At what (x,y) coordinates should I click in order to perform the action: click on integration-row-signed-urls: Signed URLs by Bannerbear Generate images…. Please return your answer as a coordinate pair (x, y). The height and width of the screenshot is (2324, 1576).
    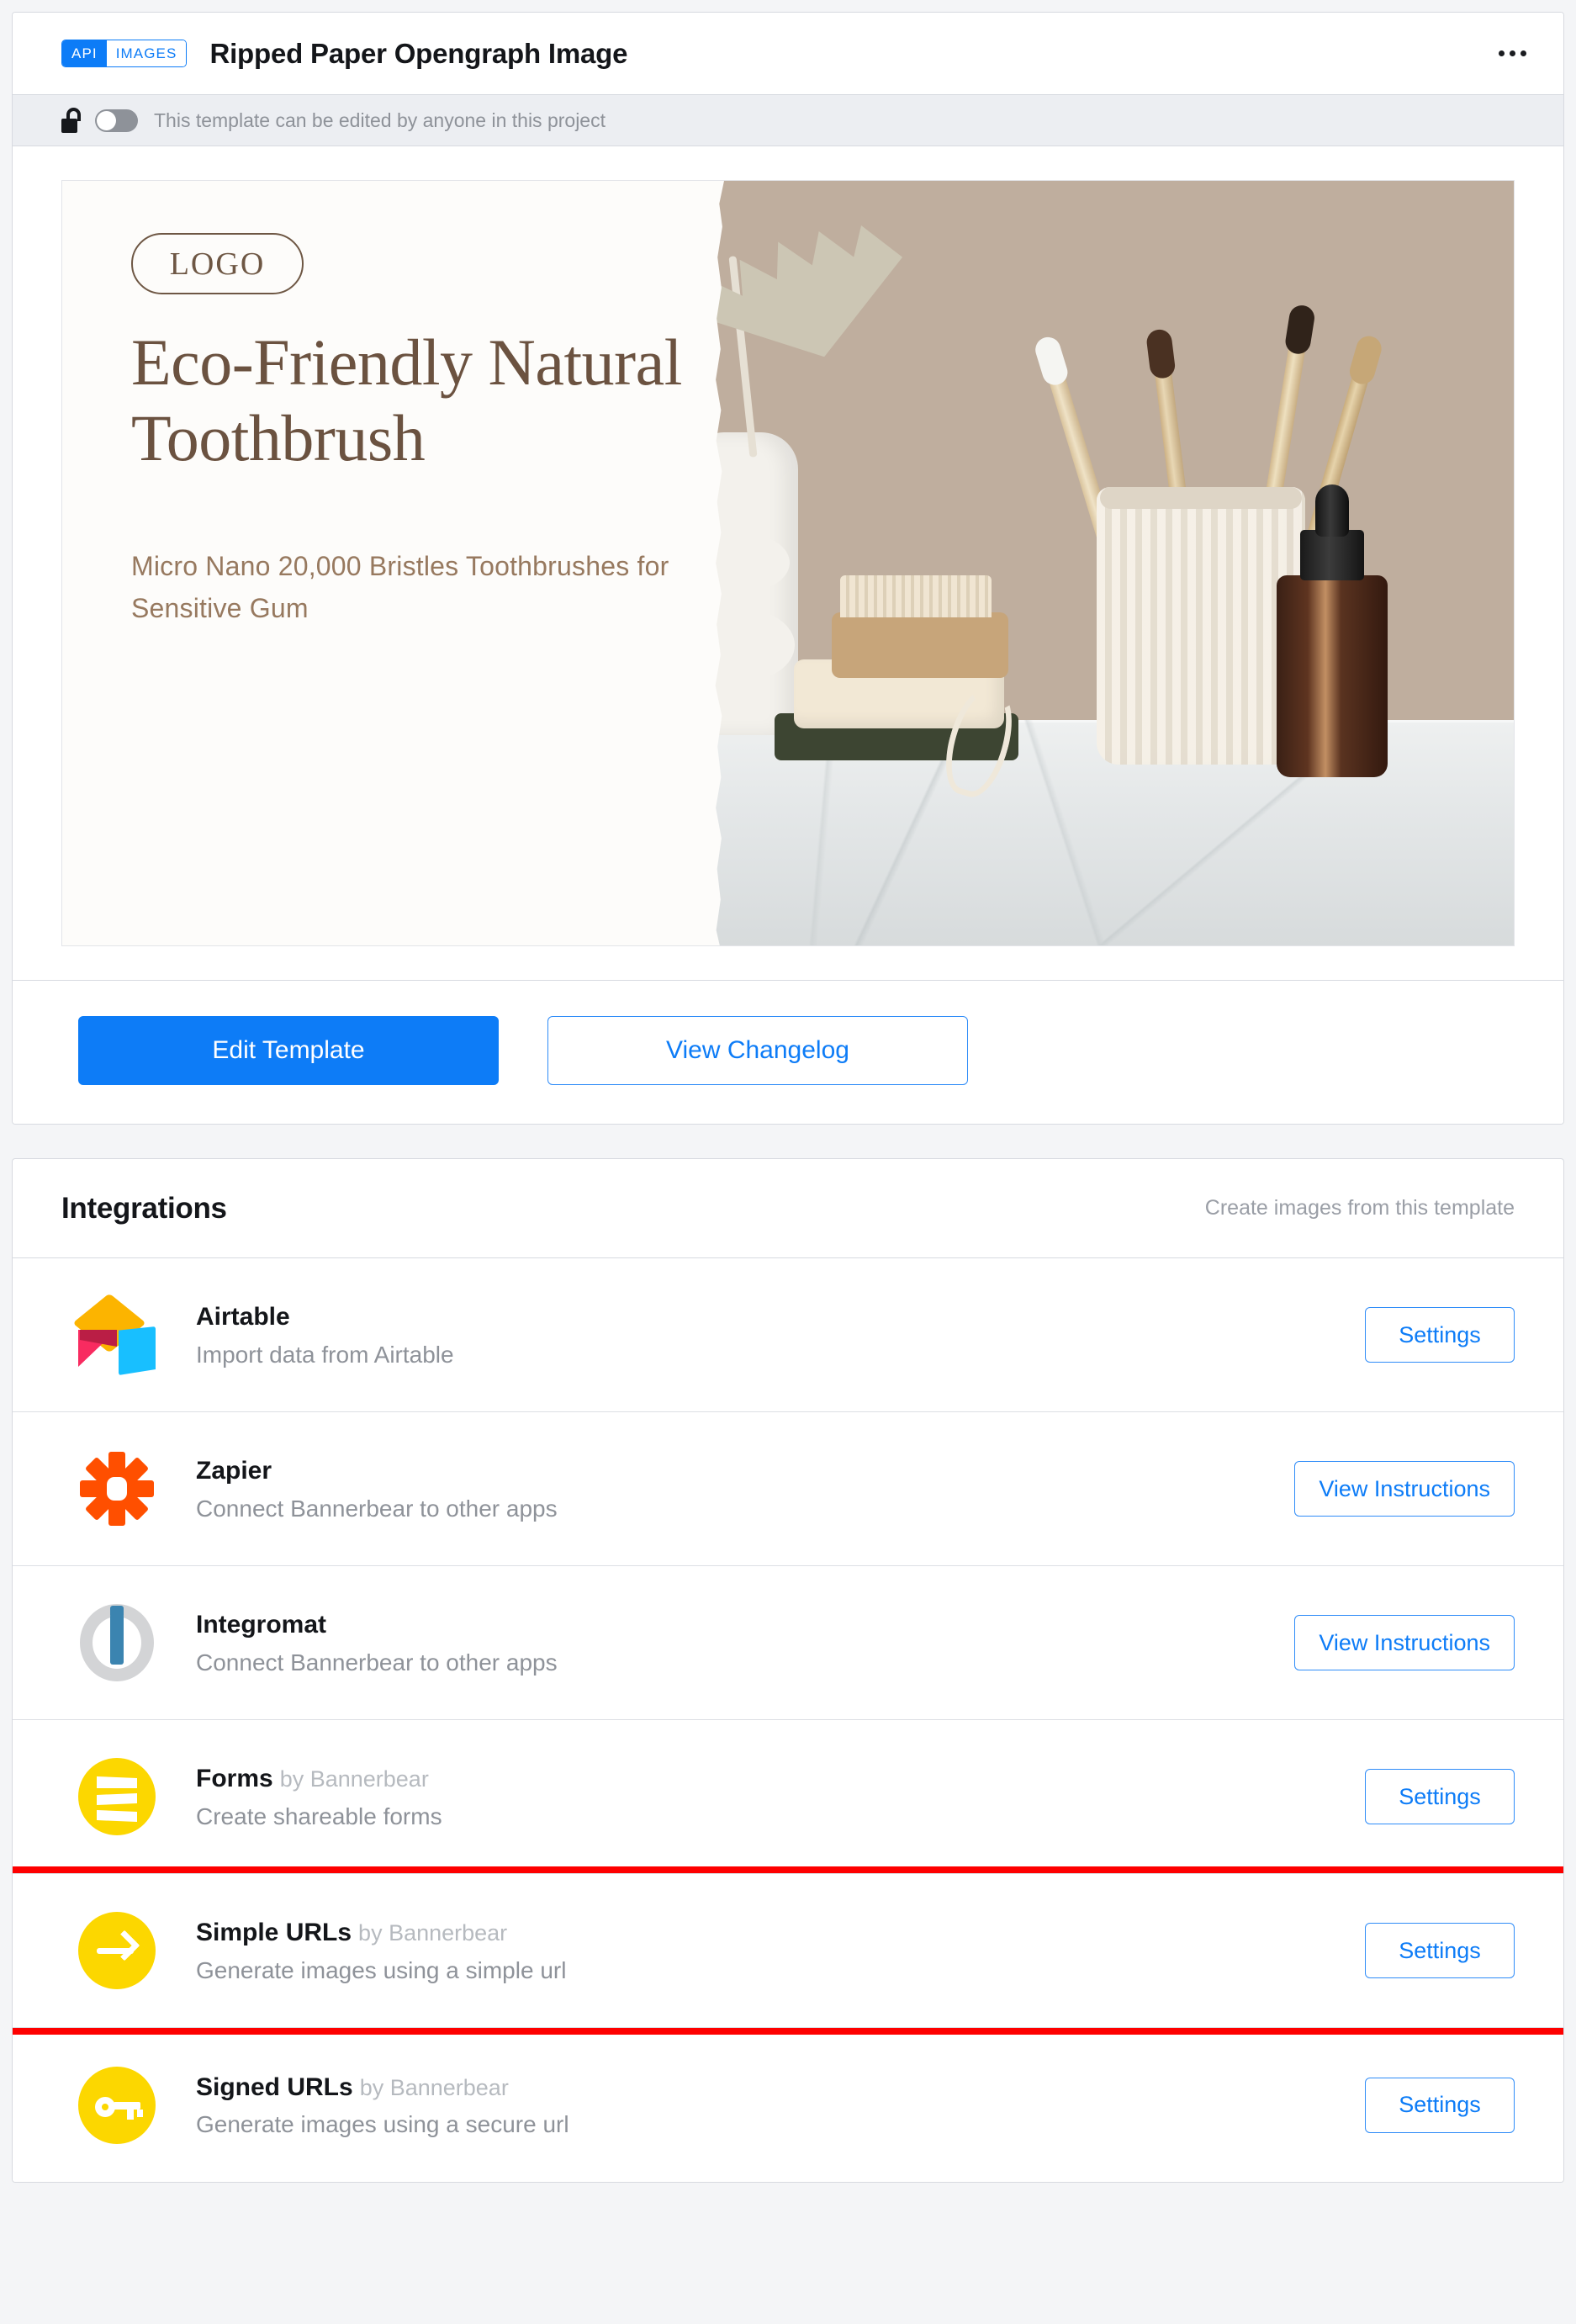
    Looking at the image, I should click on (788, 2105).